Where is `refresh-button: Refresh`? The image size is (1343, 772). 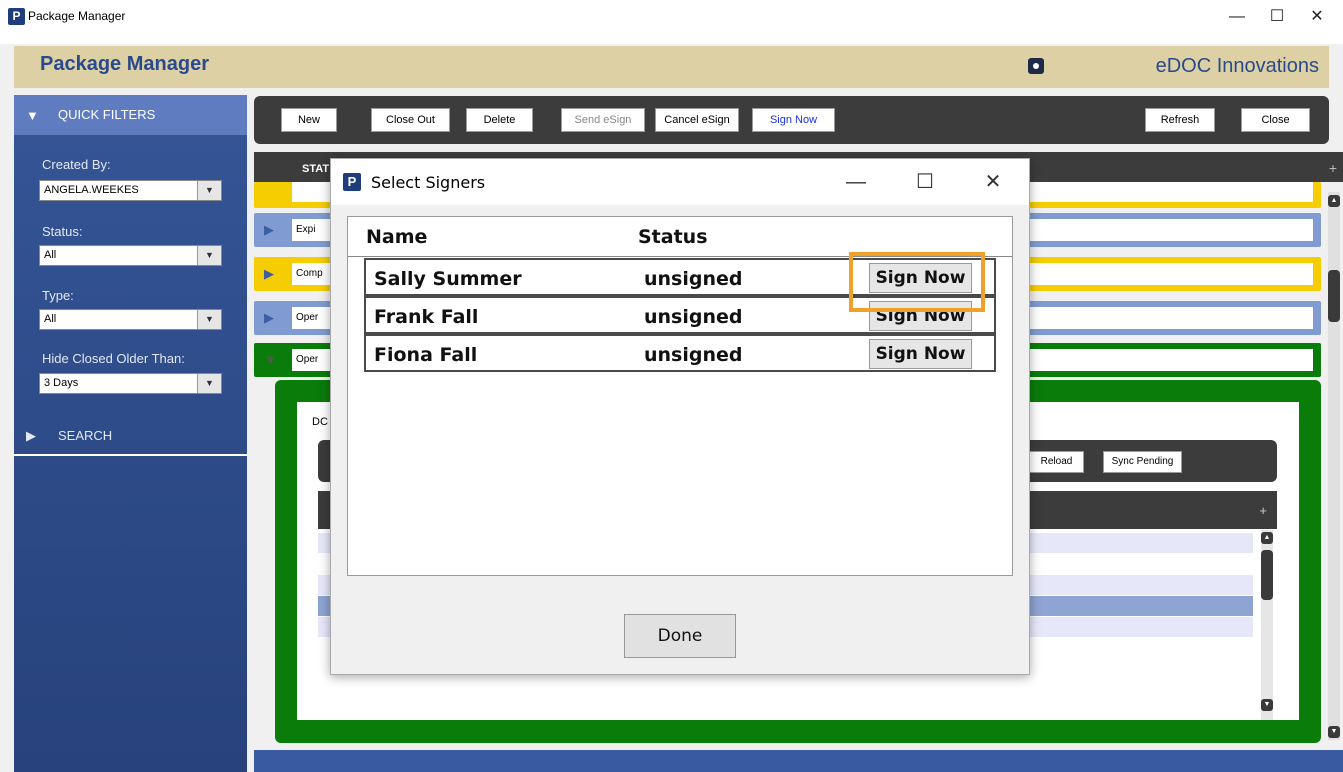
refresh-button: Refresh is located at coordinates (1180, 120).